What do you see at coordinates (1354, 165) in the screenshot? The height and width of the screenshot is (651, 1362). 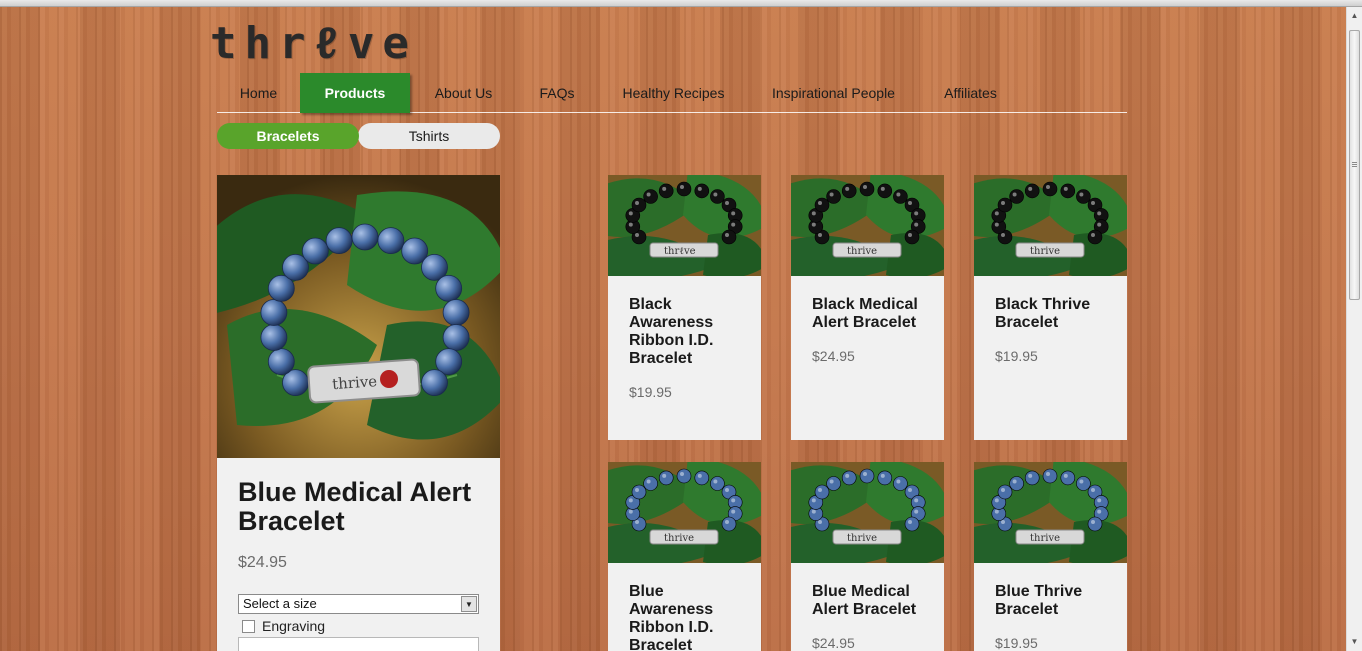 I see `scrollbar-thumb` at bounding box center [1354, 165].